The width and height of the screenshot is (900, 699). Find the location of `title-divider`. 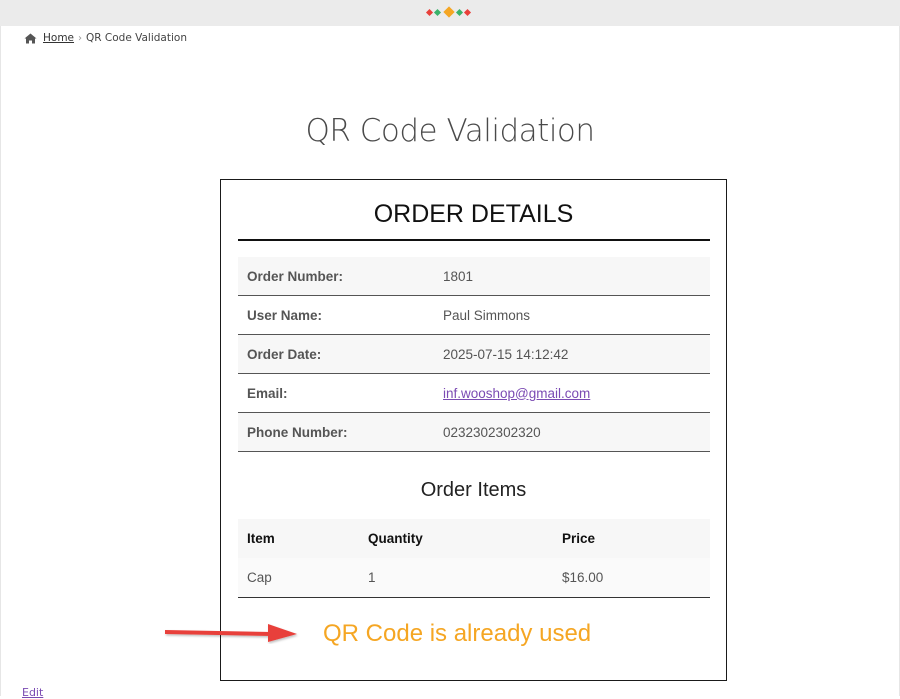

title-divider is located at coordinates (474, 240).